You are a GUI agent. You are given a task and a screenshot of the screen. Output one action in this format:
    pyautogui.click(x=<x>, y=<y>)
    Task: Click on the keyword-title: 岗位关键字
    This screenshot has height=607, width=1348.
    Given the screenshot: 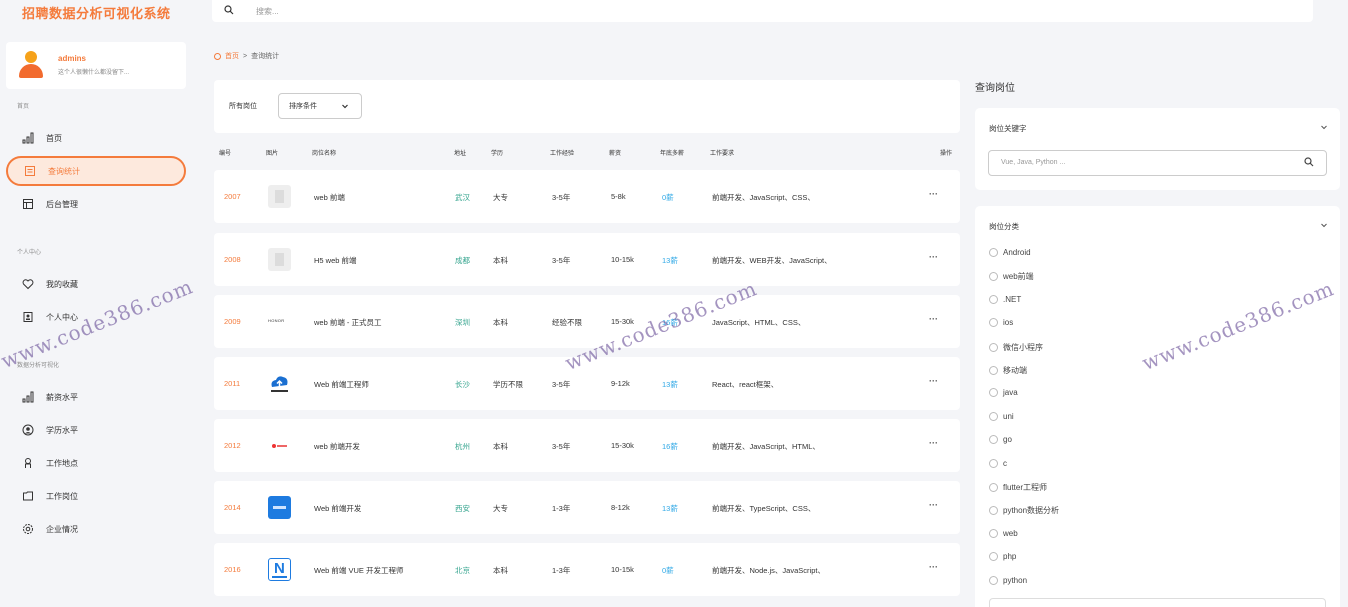 What is the action you would take?
    pyautogui.click(x=1008, y=128)
    